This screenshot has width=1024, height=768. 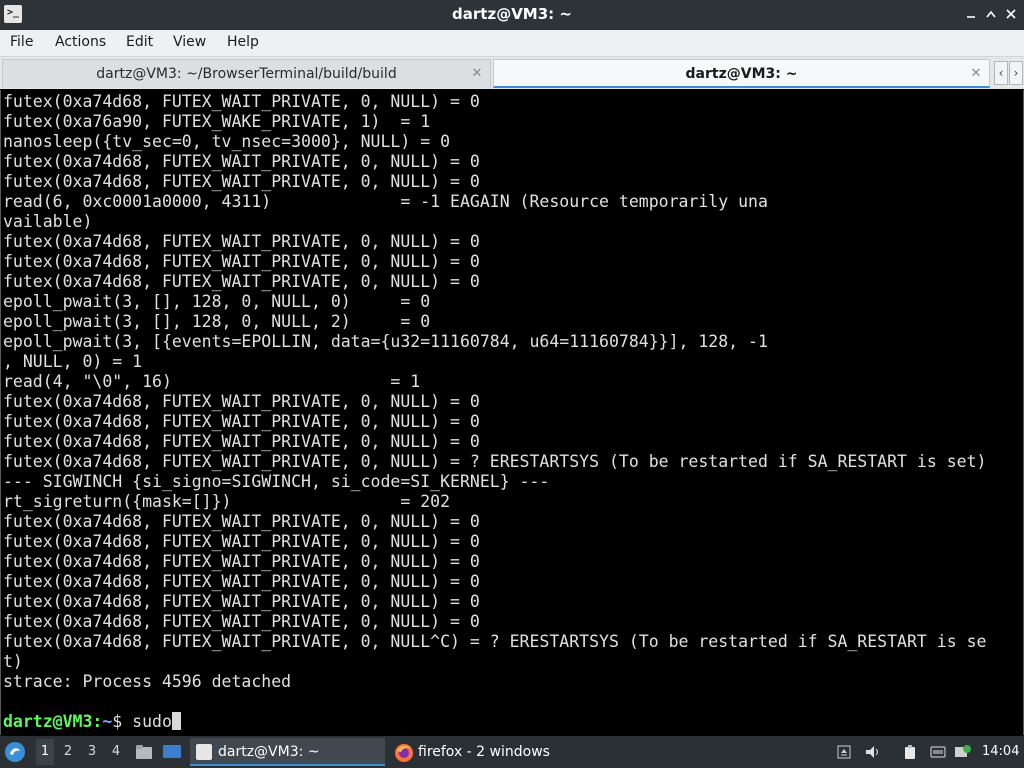 I want to click on task-firefox: firefox - 2 windows, so click(x=490, y=752).